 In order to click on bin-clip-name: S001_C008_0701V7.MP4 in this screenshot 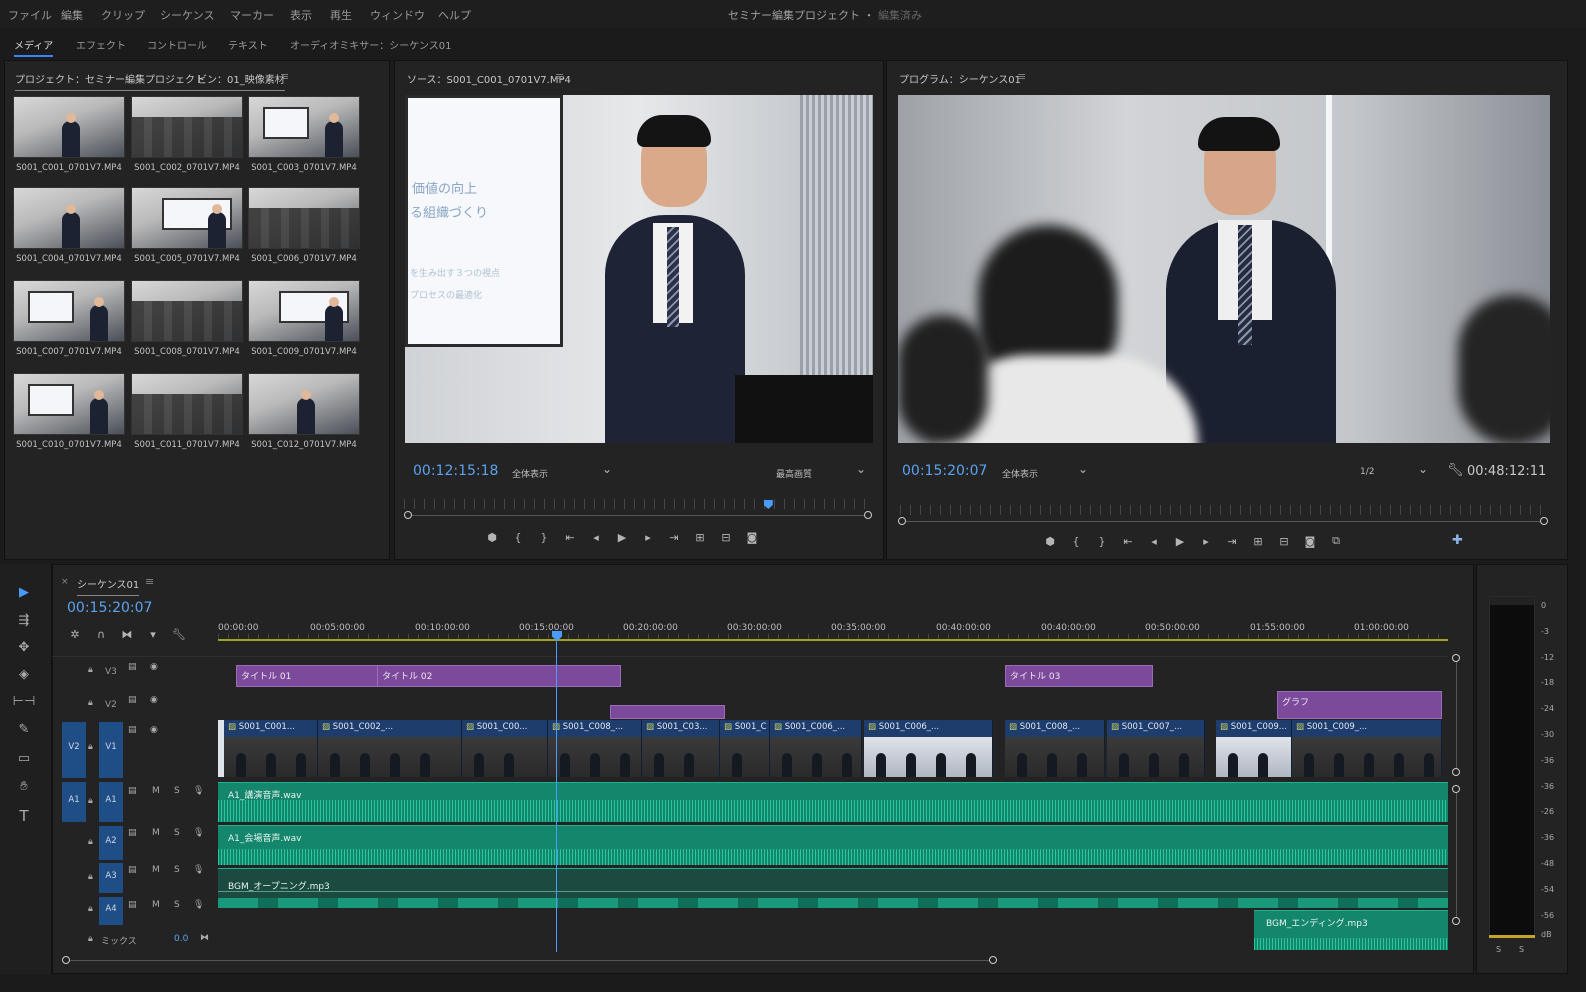, I will do `click(187, 352)`.